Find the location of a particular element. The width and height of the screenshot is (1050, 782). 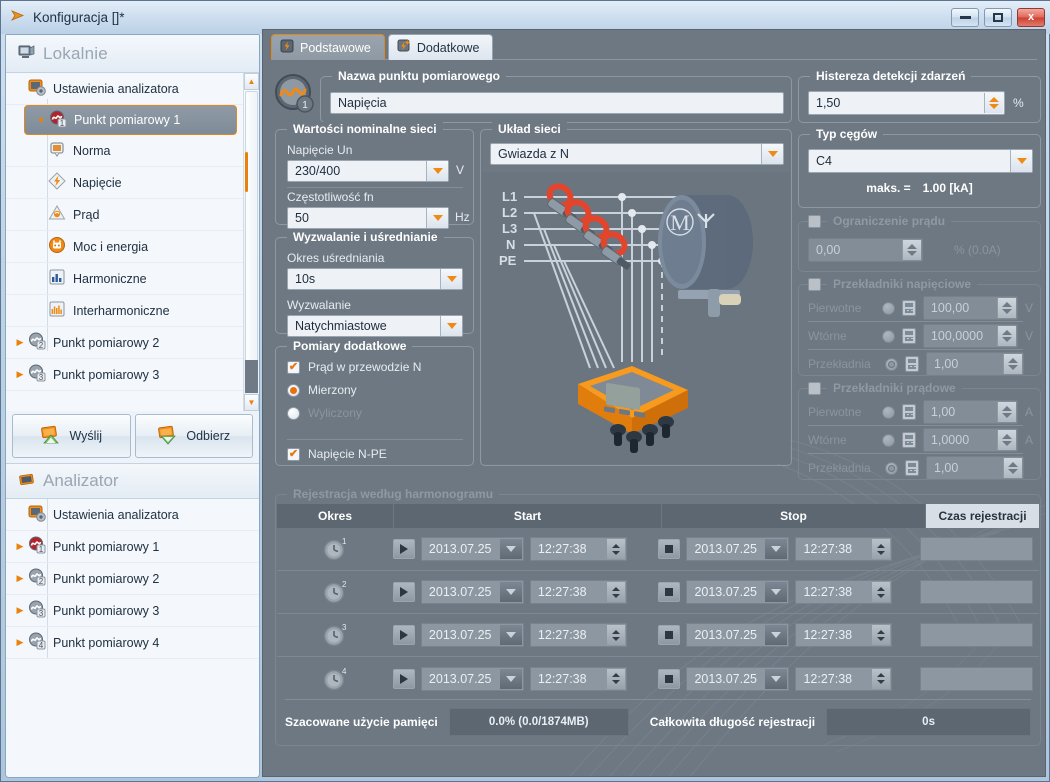

trigger-combo: Natychmiastowe is located at coordinates (375, 326).